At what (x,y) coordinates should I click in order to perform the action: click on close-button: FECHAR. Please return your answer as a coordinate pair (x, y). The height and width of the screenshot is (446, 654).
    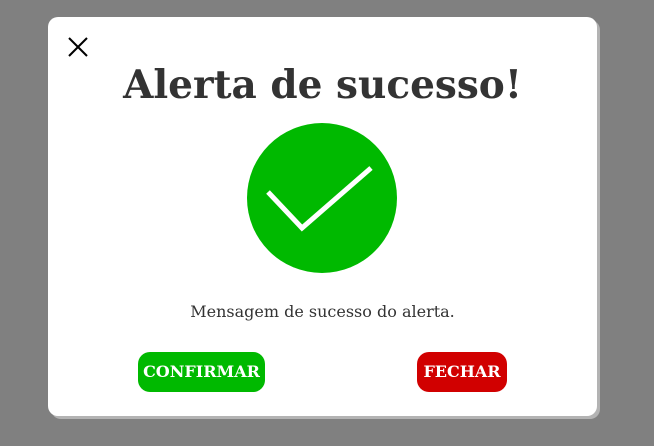
    Looking at the image, I should click on (462, 372).